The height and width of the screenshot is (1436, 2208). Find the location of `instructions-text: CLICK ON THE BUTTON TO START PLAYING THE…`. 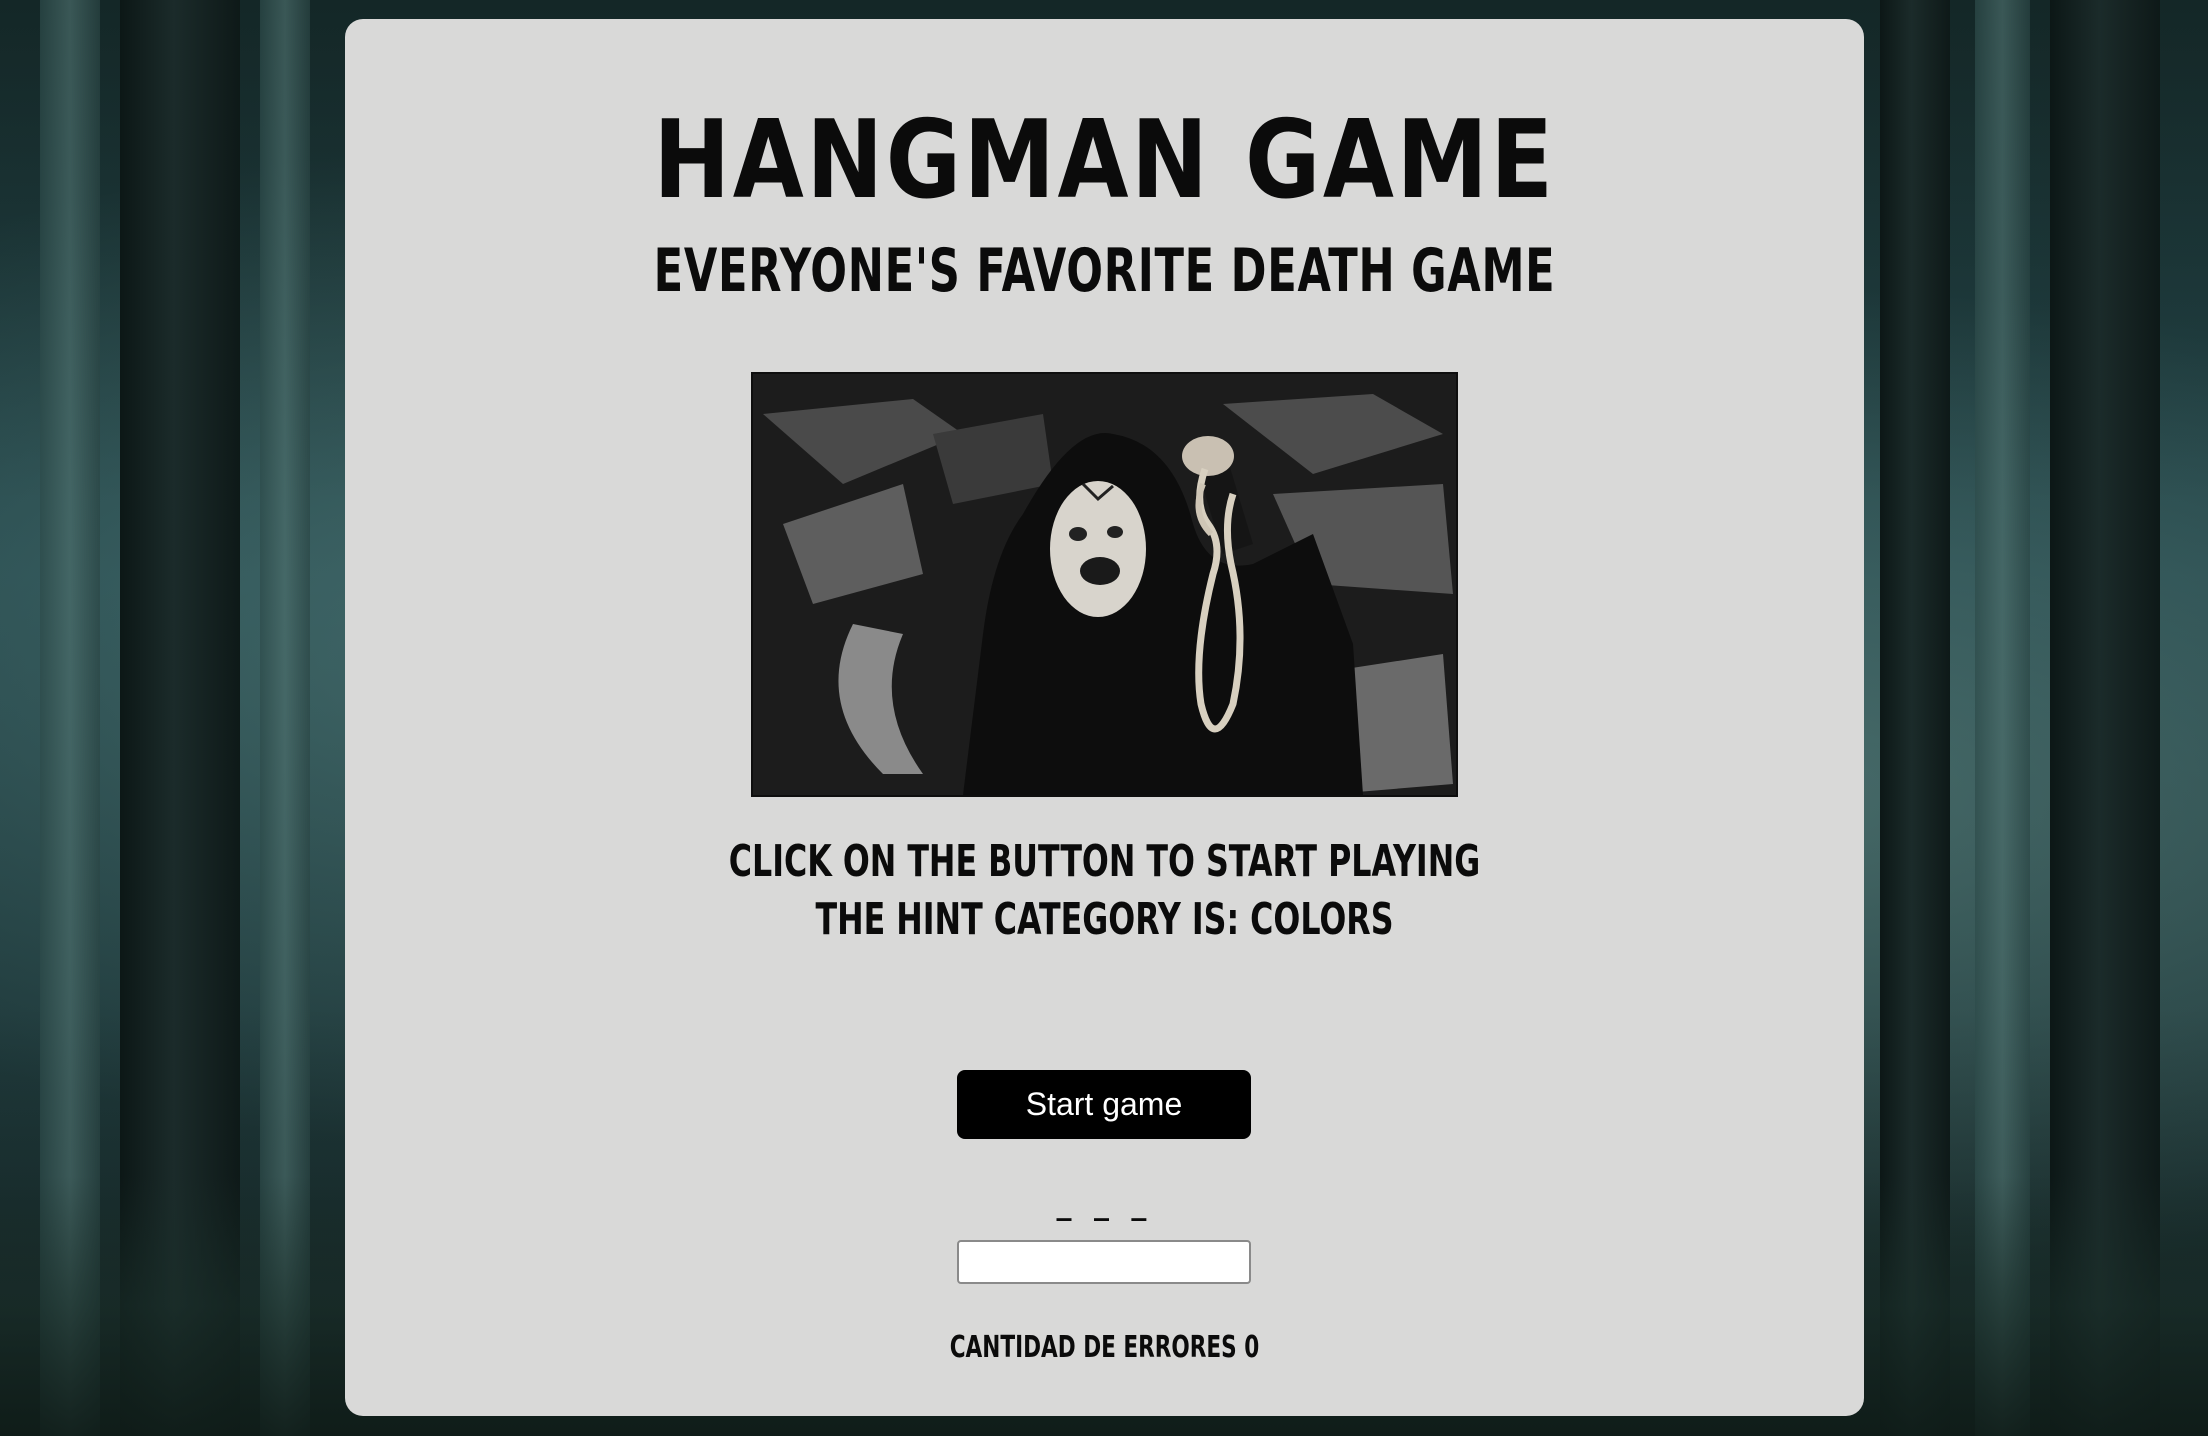

instructions-text: CLICK ON THE BUTTON TO START PLAYING THE… is located at coordinates (1105, 891).